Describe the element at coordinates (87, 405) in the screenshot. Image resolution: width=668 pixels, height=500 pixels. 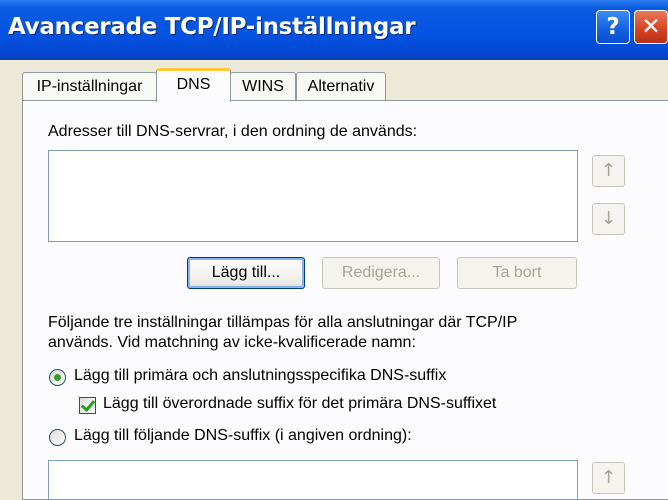
I see `checkbox-append-parent` at that location.